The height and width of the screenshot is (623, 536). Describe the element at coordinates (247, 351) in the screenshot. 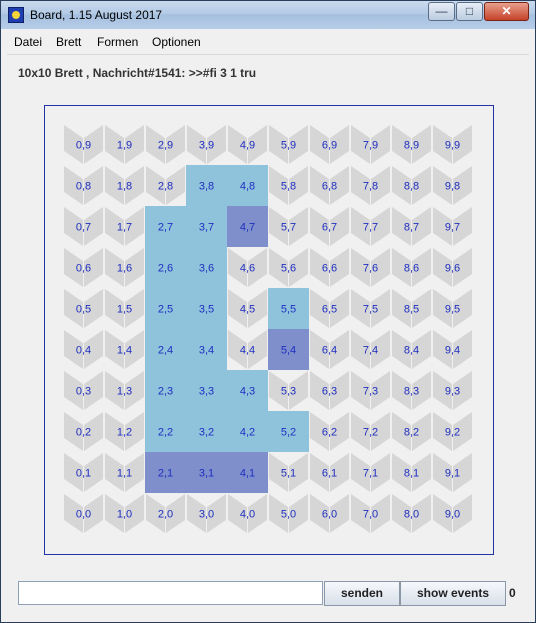

I see `cell-coordinate-label: 4,4` at that location.